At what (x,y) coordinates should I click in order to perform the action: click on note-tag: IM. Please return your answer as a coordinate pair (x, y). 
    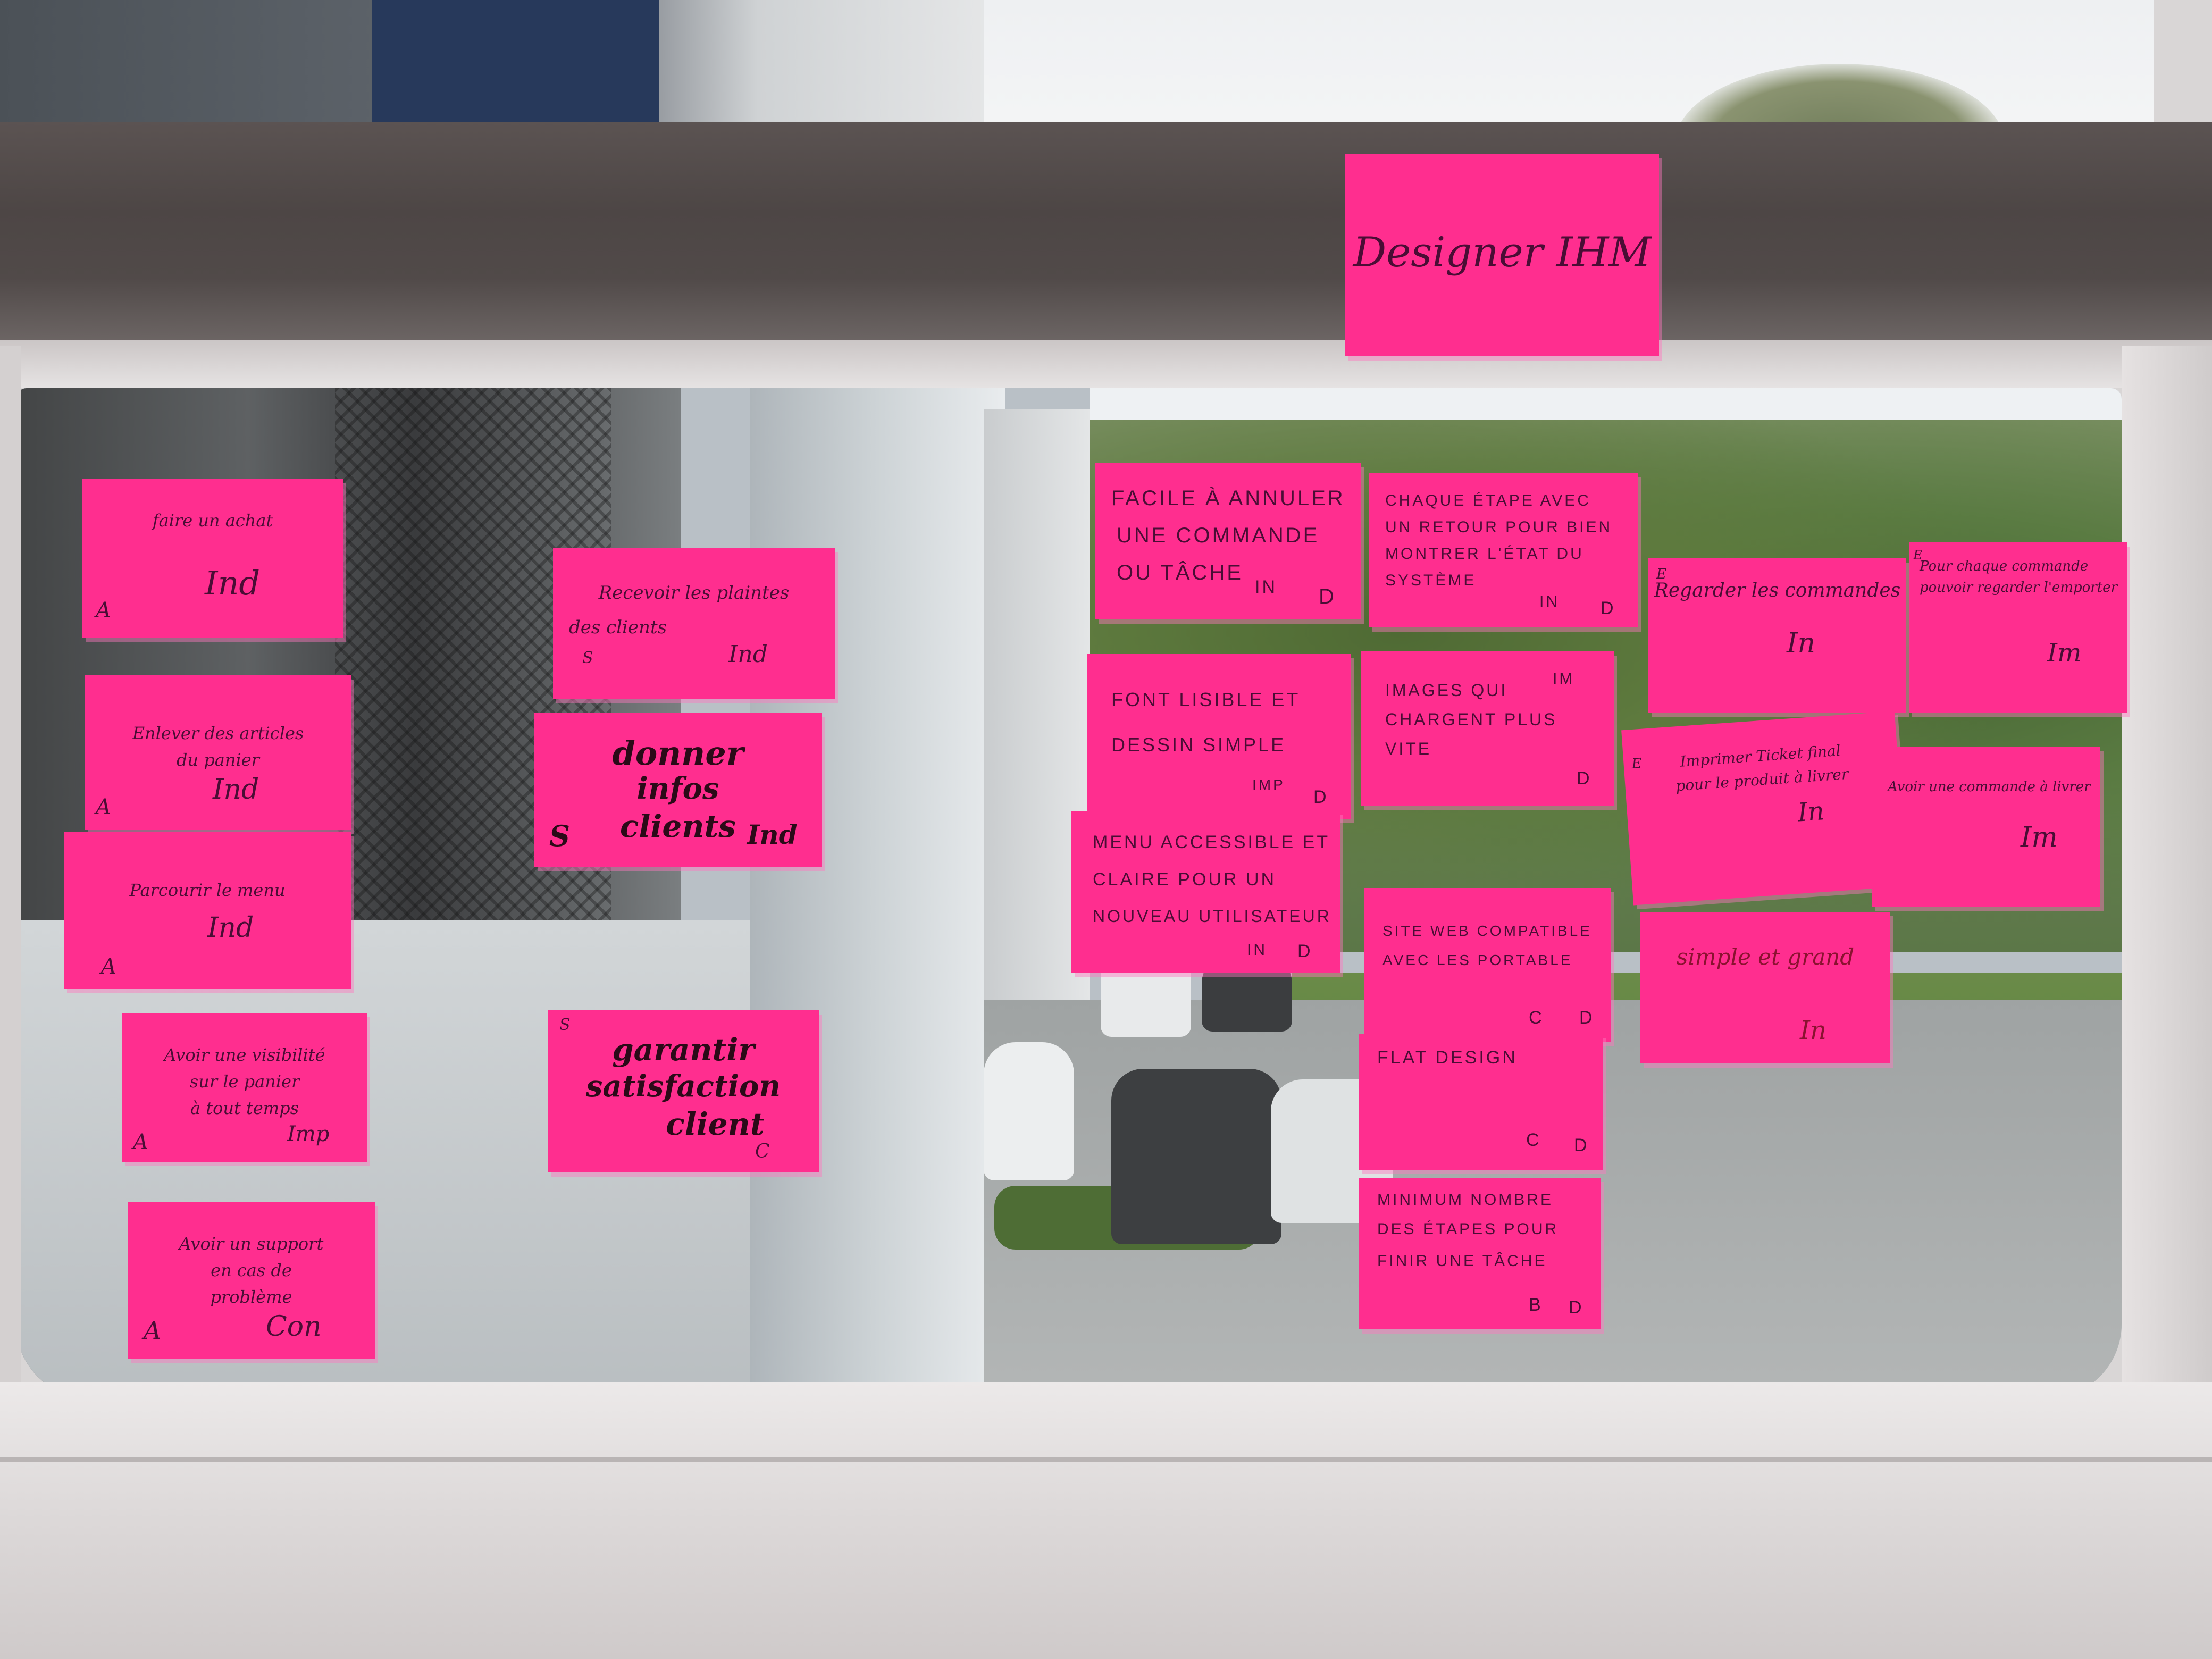
    Looking at the image, I should click on (1564, 679).